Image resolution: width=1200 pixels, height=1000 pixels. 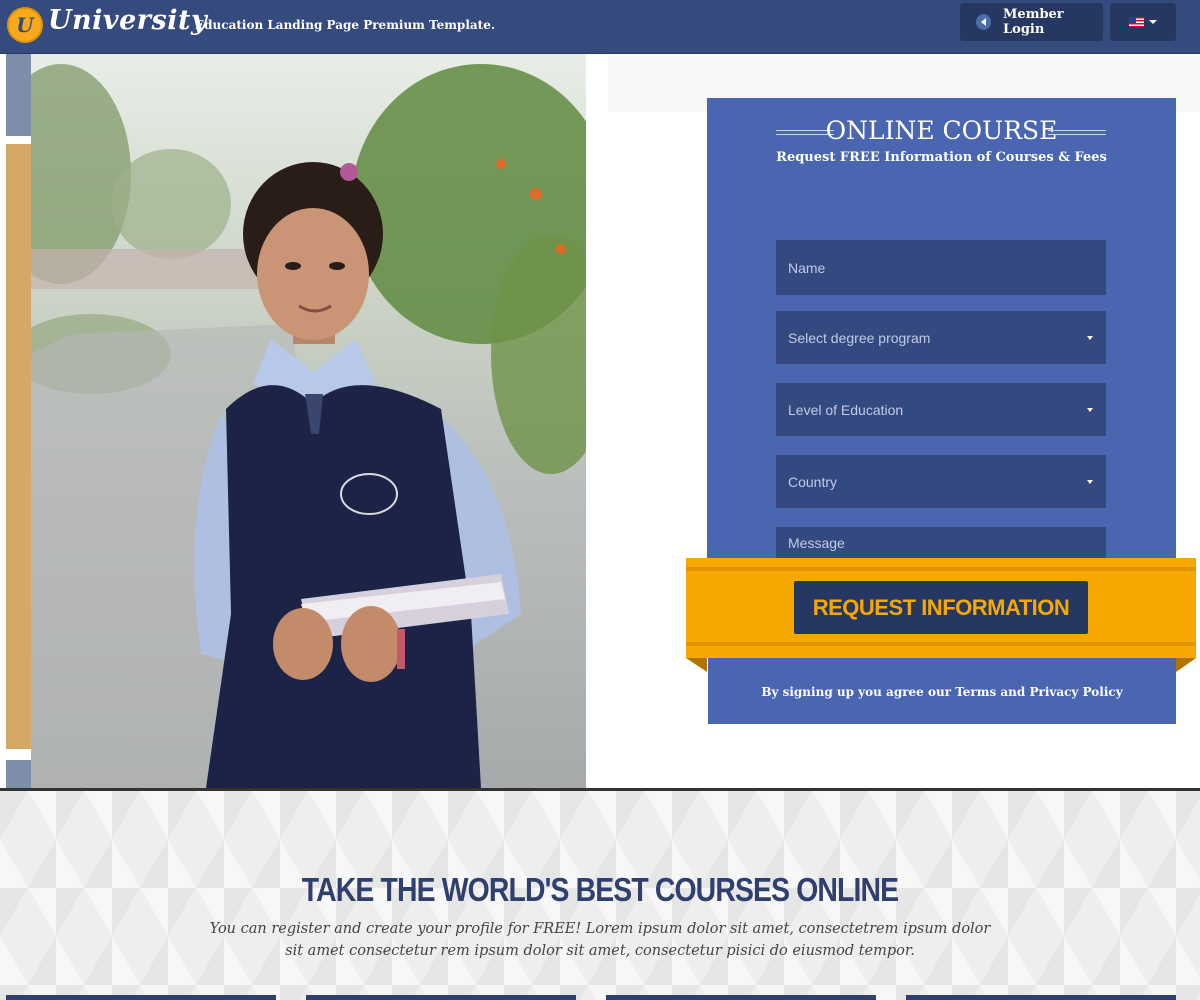 I want to click on degree-program-placeholder: Select degree program, so click(x=859, y=337).